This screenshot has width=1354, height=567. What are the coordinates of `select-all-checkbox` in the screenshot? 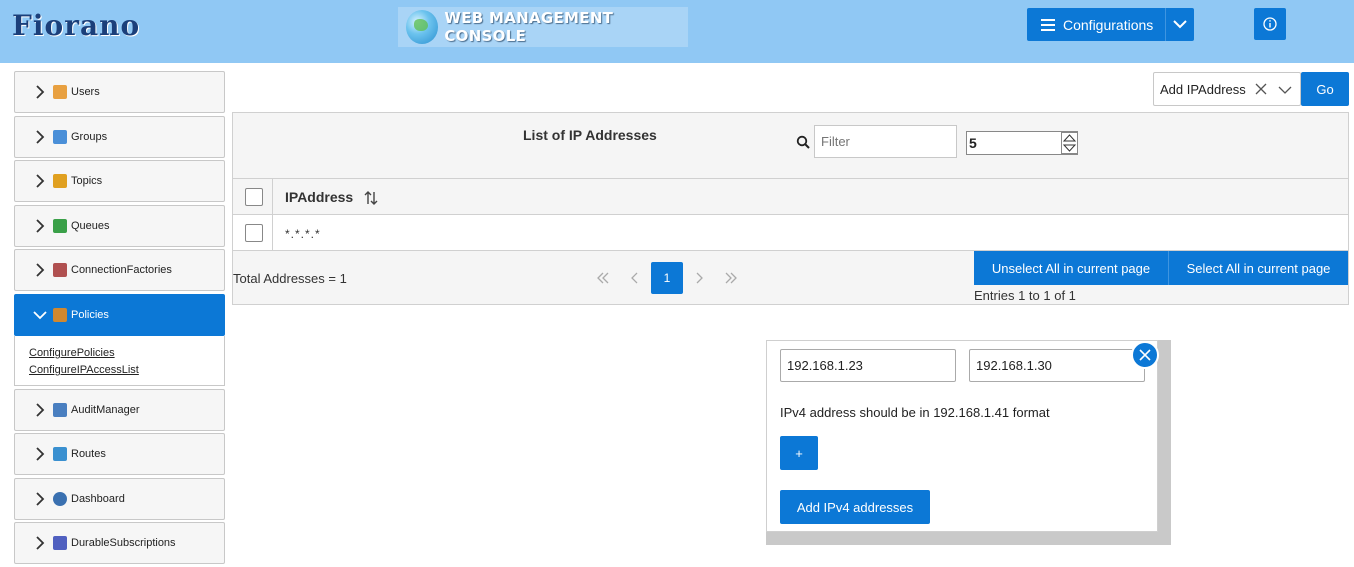 It's located at (254, 197).